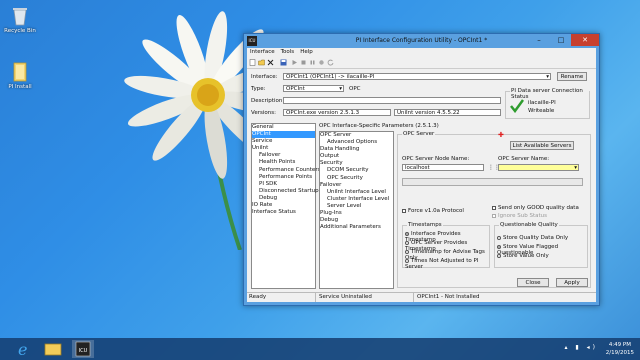 Image resolution: width=640 pixels, height=360 pixels. I want to click on icu-icon: ICU, so click(83, 349).